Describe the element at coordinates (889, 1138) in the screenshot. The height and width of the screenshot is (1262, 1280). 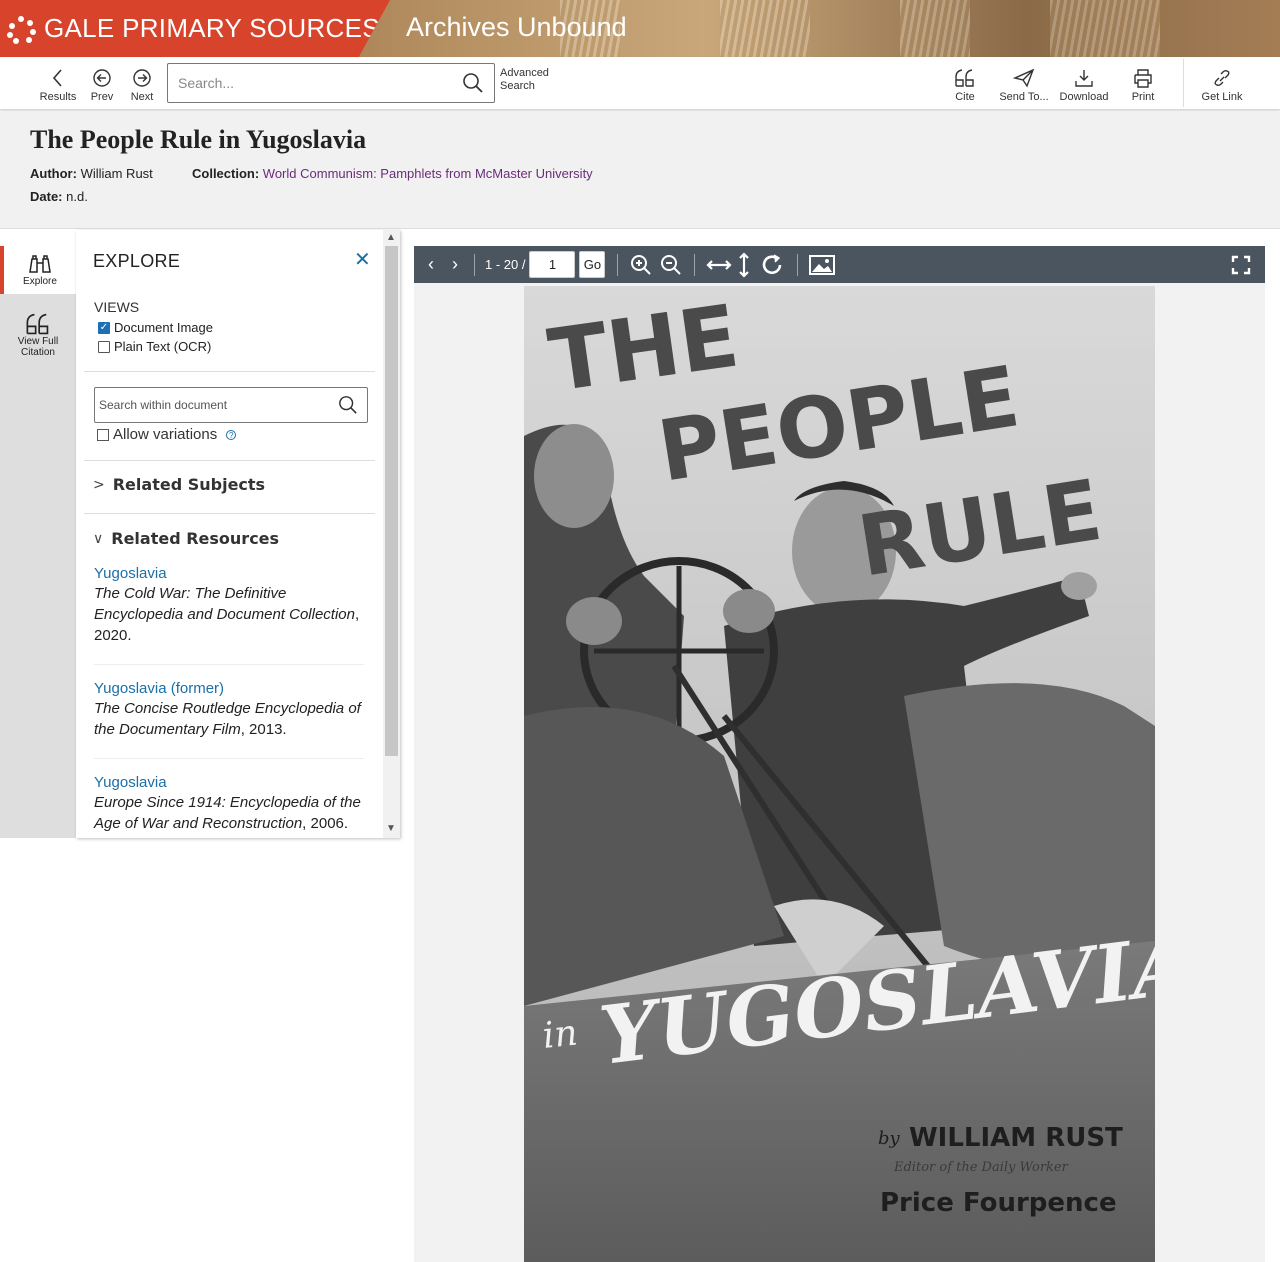
I see `cover-by-word: by` at that location.